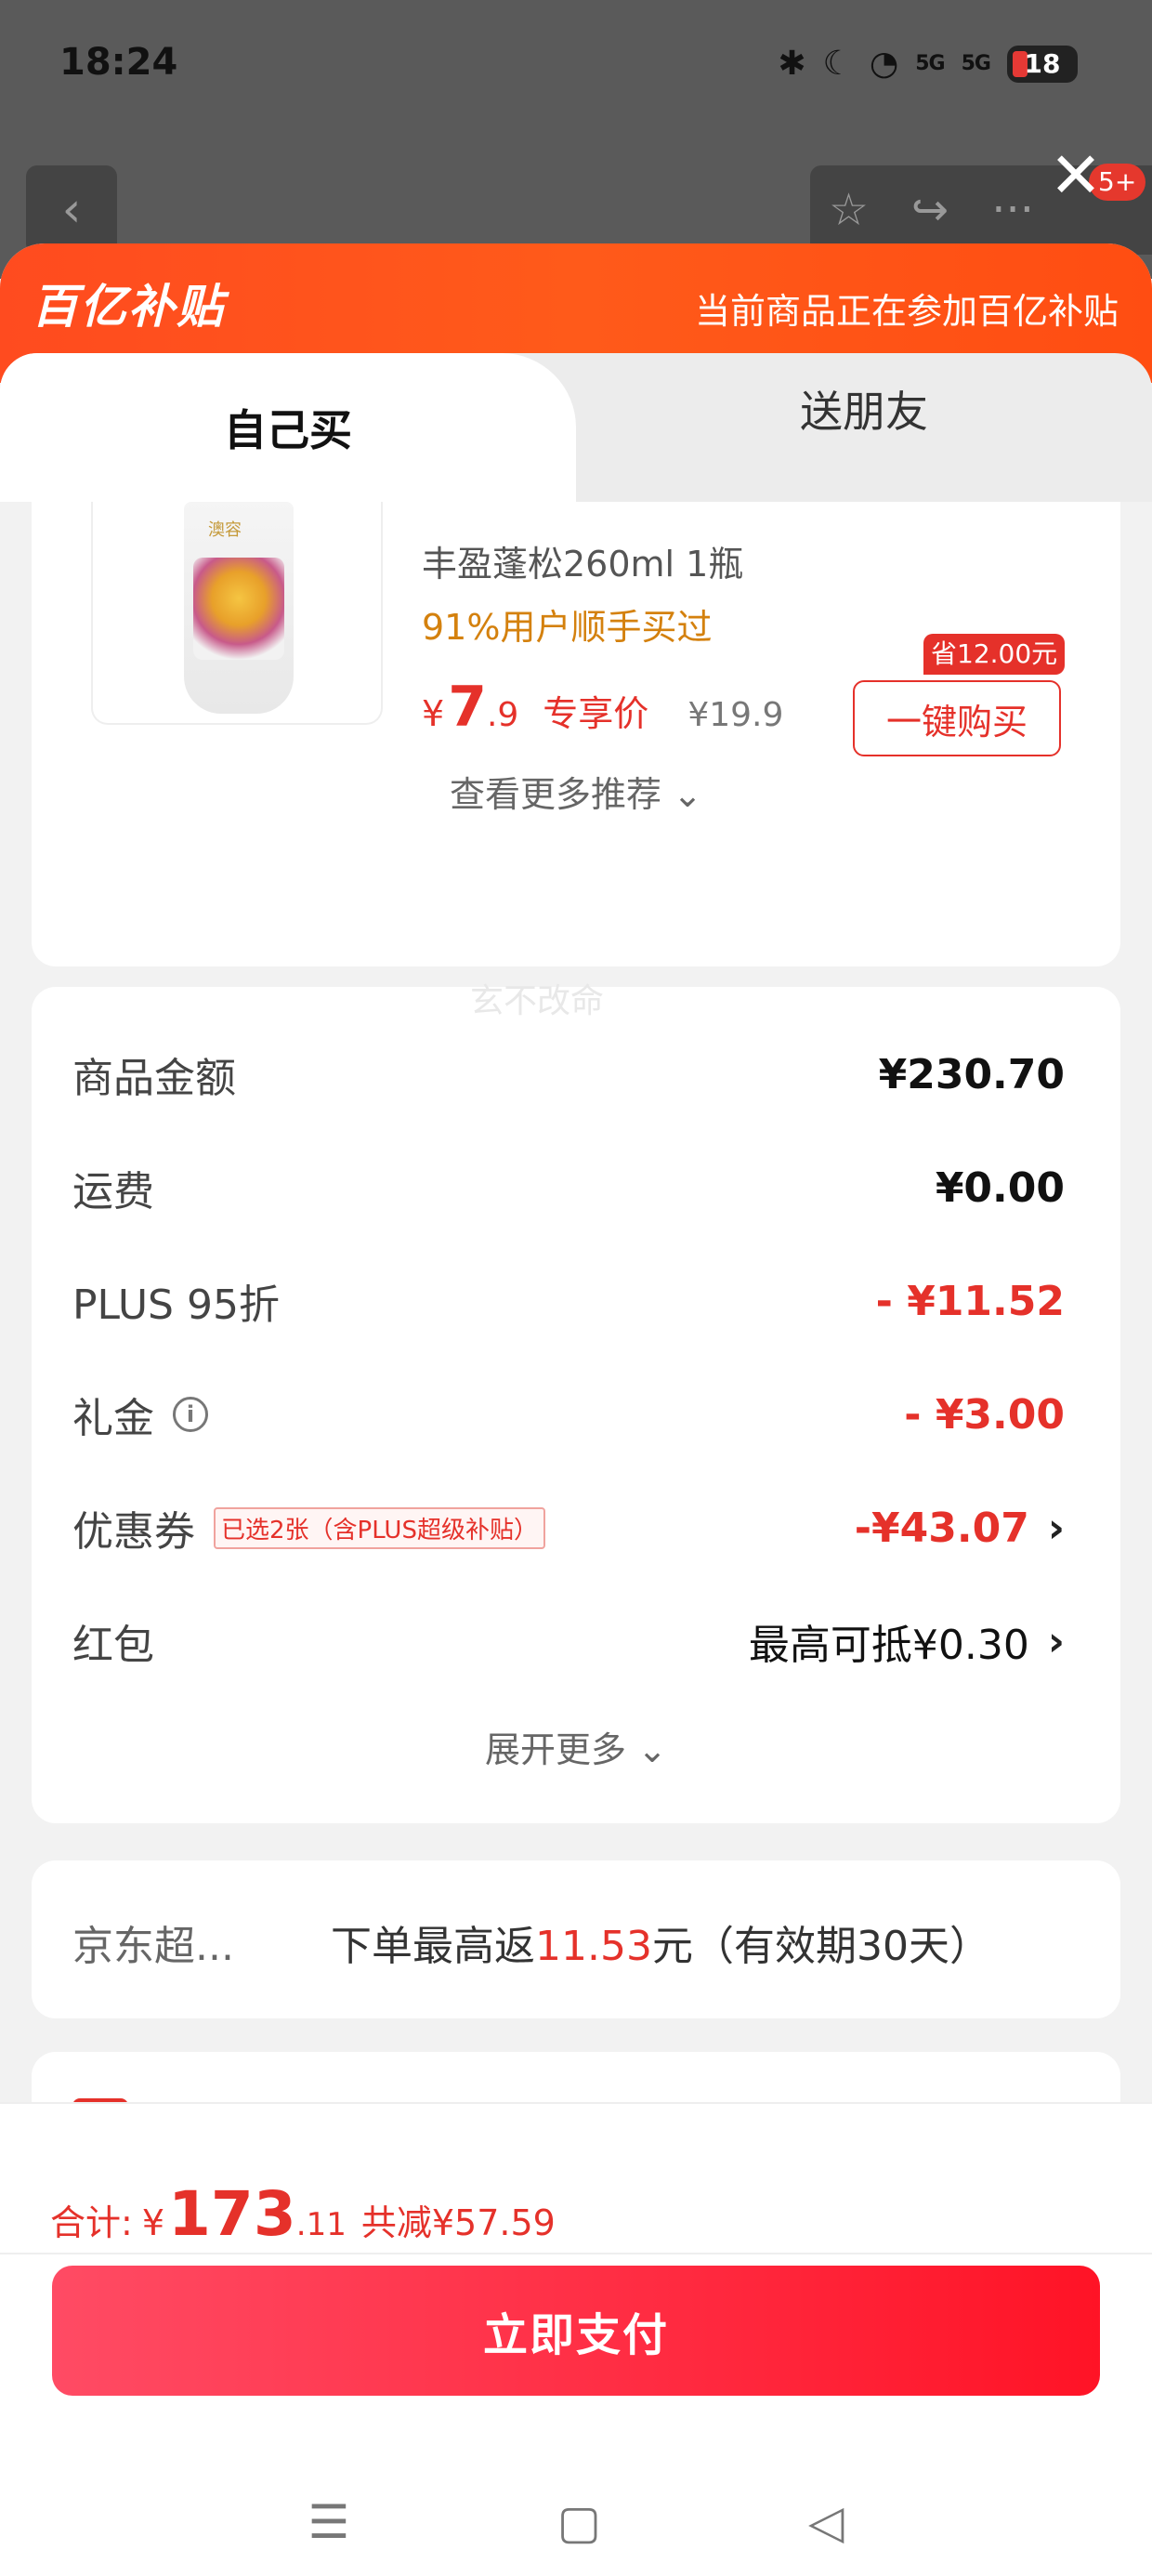  I want to click on summary-label-group: 优惠券 已选2张（含PLUS超级补贴）, so click(308, 1527).